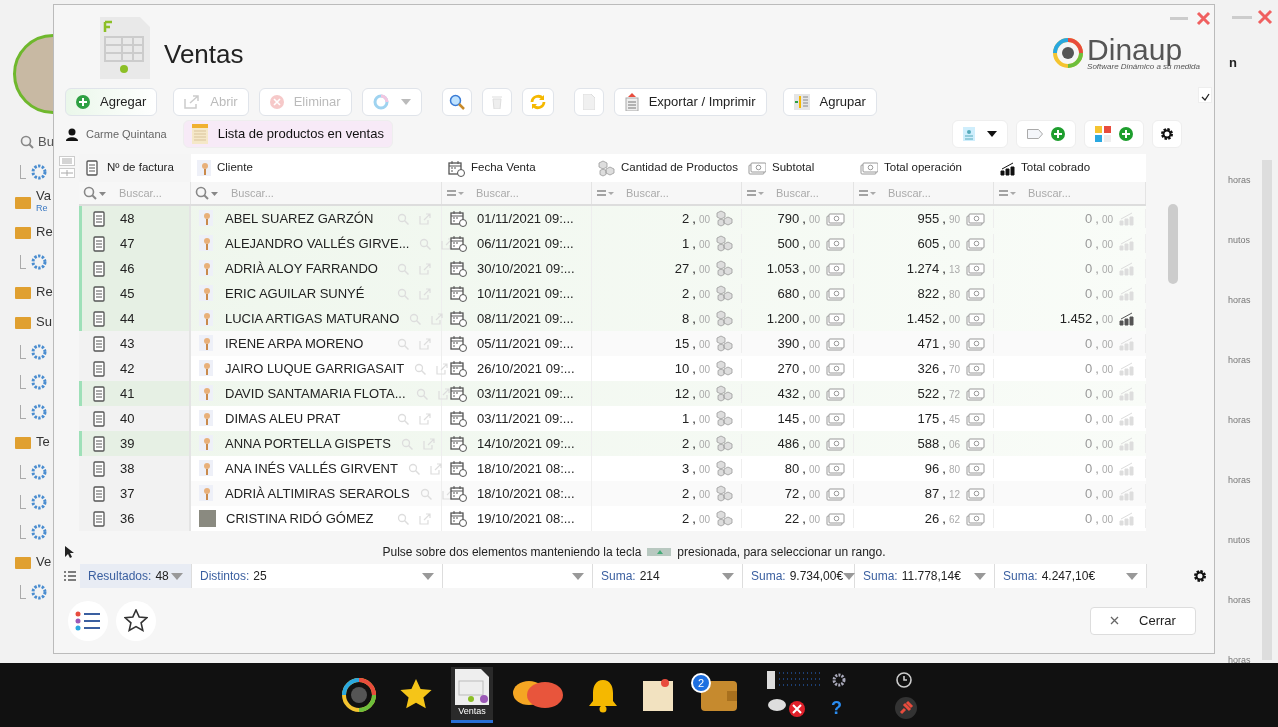 Image resolution: width=1278 pixels, height=727 pixels. What do you see at coordinates (472, 695) in the screenshot?
I see `taskbar-app: Ventas` at bounding box center [472, 695].